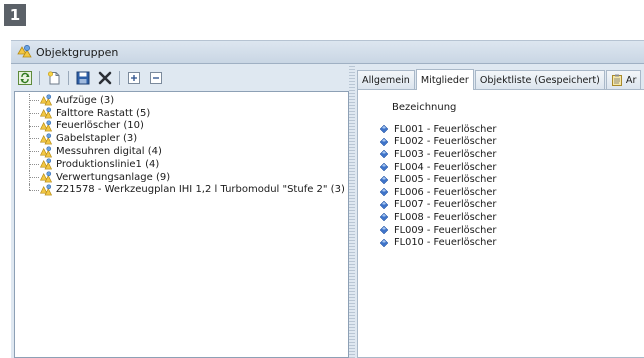 The height and width of the screenshot is (358, 644). I want to click on collapse-all-icon, so click(156, 78).